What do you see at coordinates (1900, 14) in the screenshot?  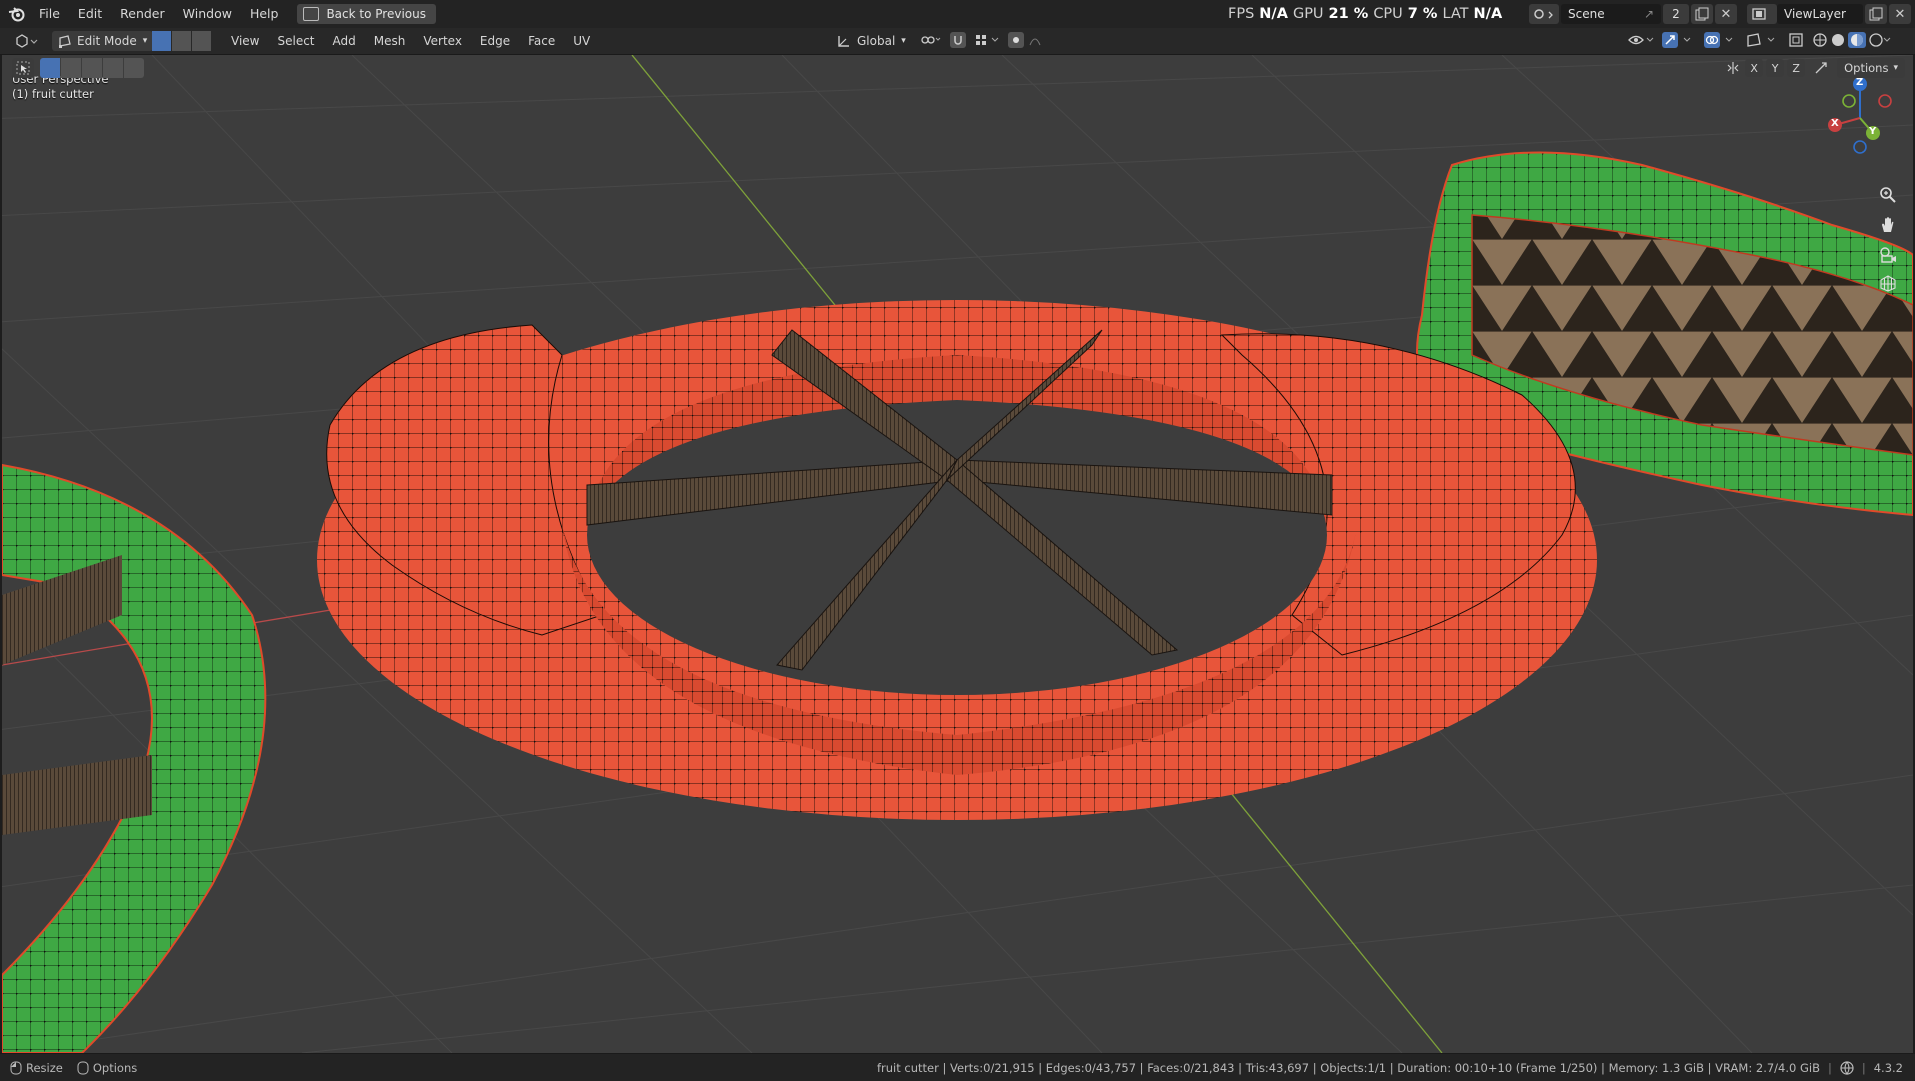 I see `delete-viewlayer-button: ✕` at bounding box center [1900, 14].